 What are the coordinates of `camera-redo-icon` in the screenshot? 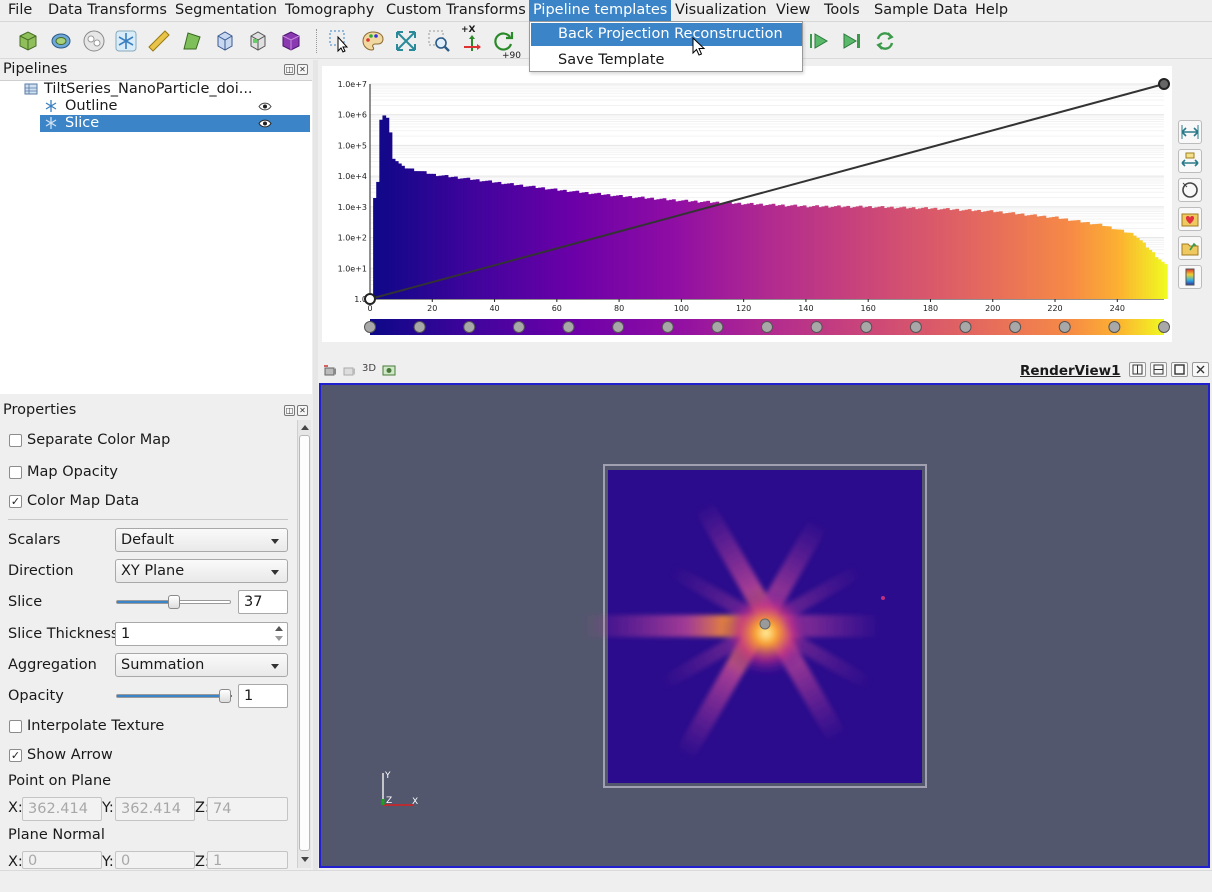 It's located at (349, 371).